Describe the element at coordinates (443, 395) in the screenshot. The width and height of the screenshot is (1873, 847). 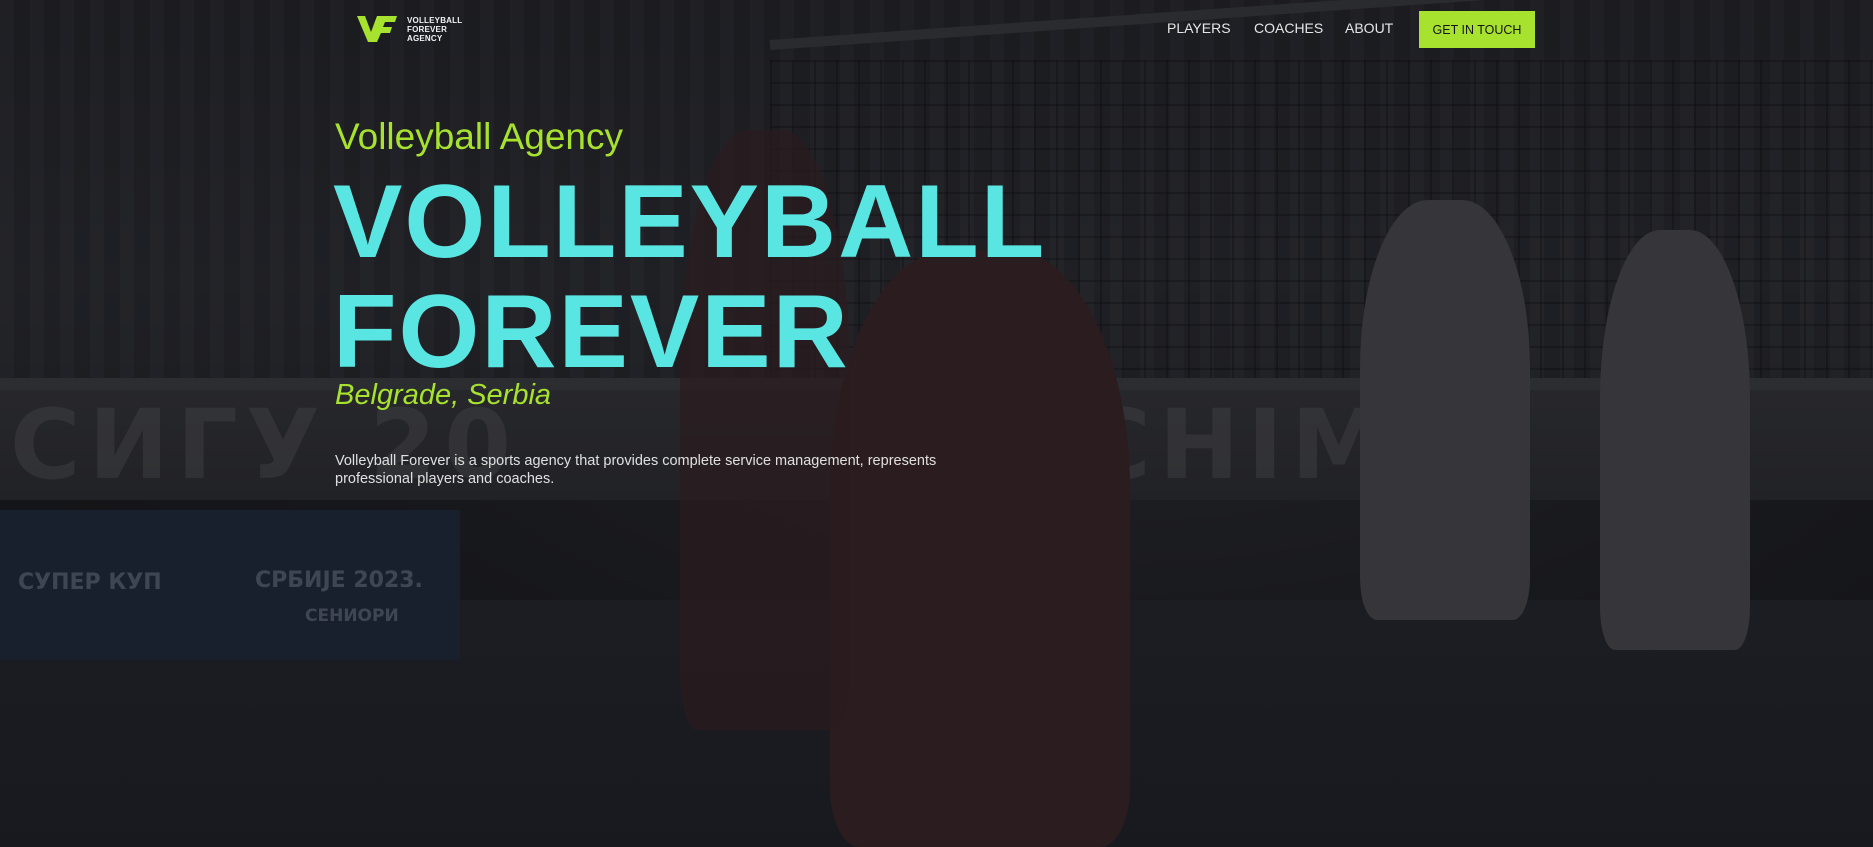
I see `hero-location: Belgrade, Serbia` at that location.